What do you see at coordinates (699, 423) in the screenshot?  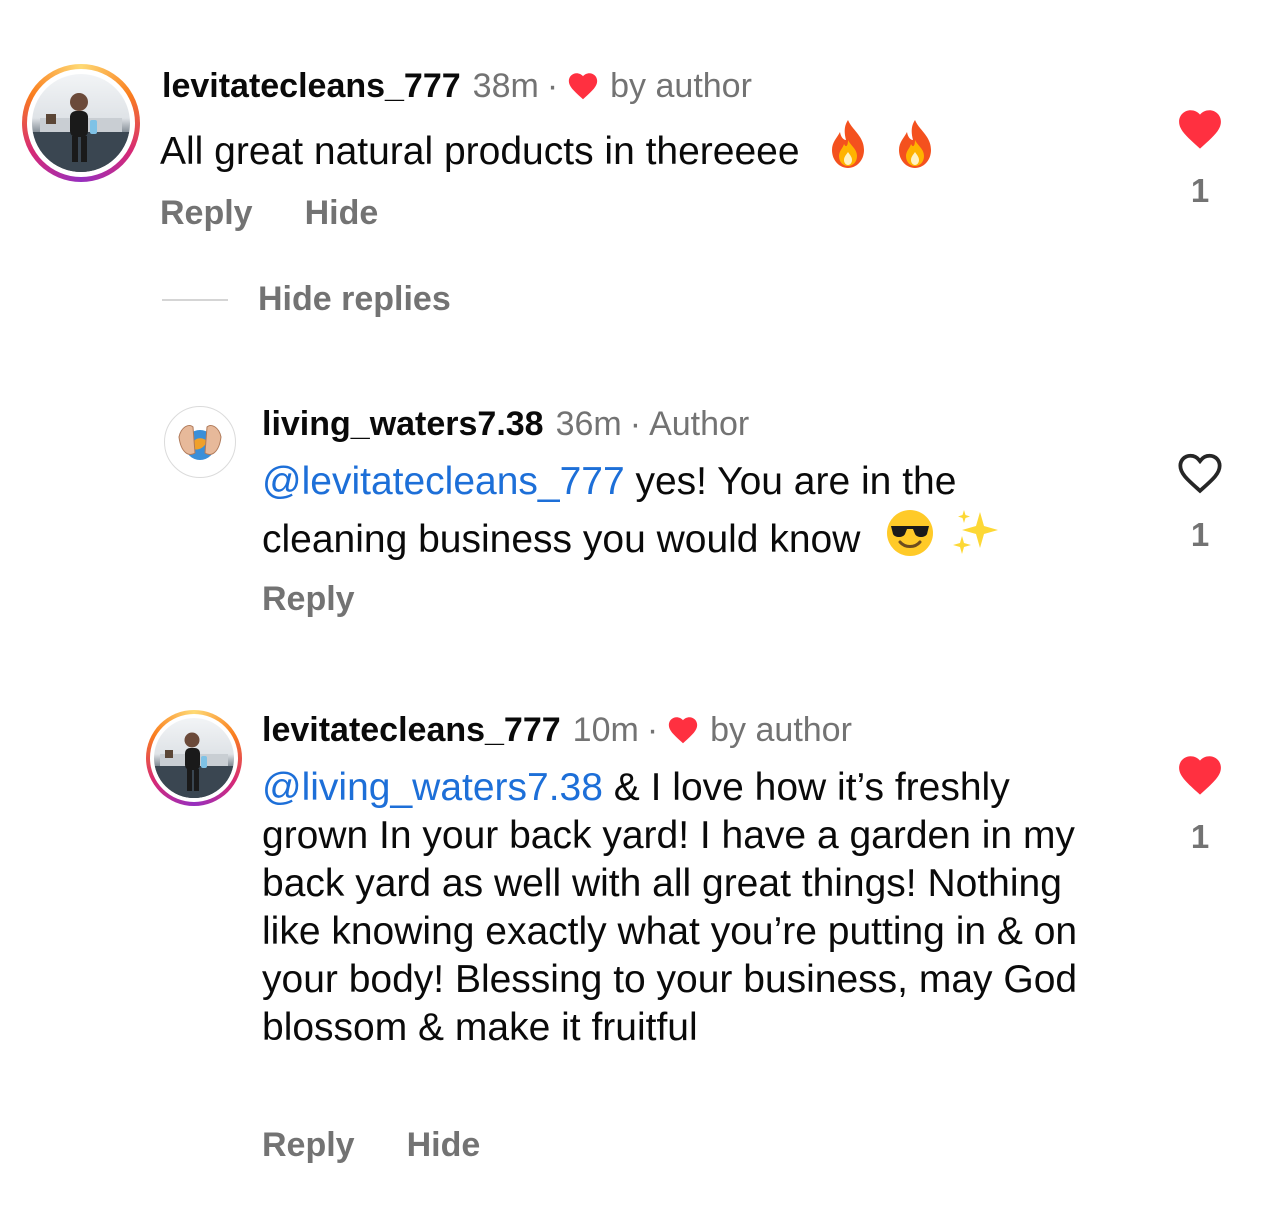 I see `author-badge: Author` at bounding box center [699, 423].